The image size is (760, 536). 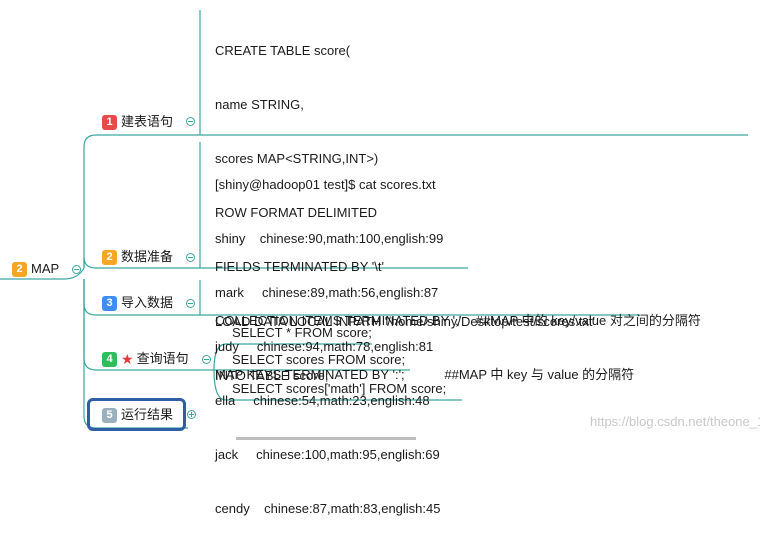 I want to click on watermark: https://blog.csdn.net/theone_1, so click(x=675, y=421).